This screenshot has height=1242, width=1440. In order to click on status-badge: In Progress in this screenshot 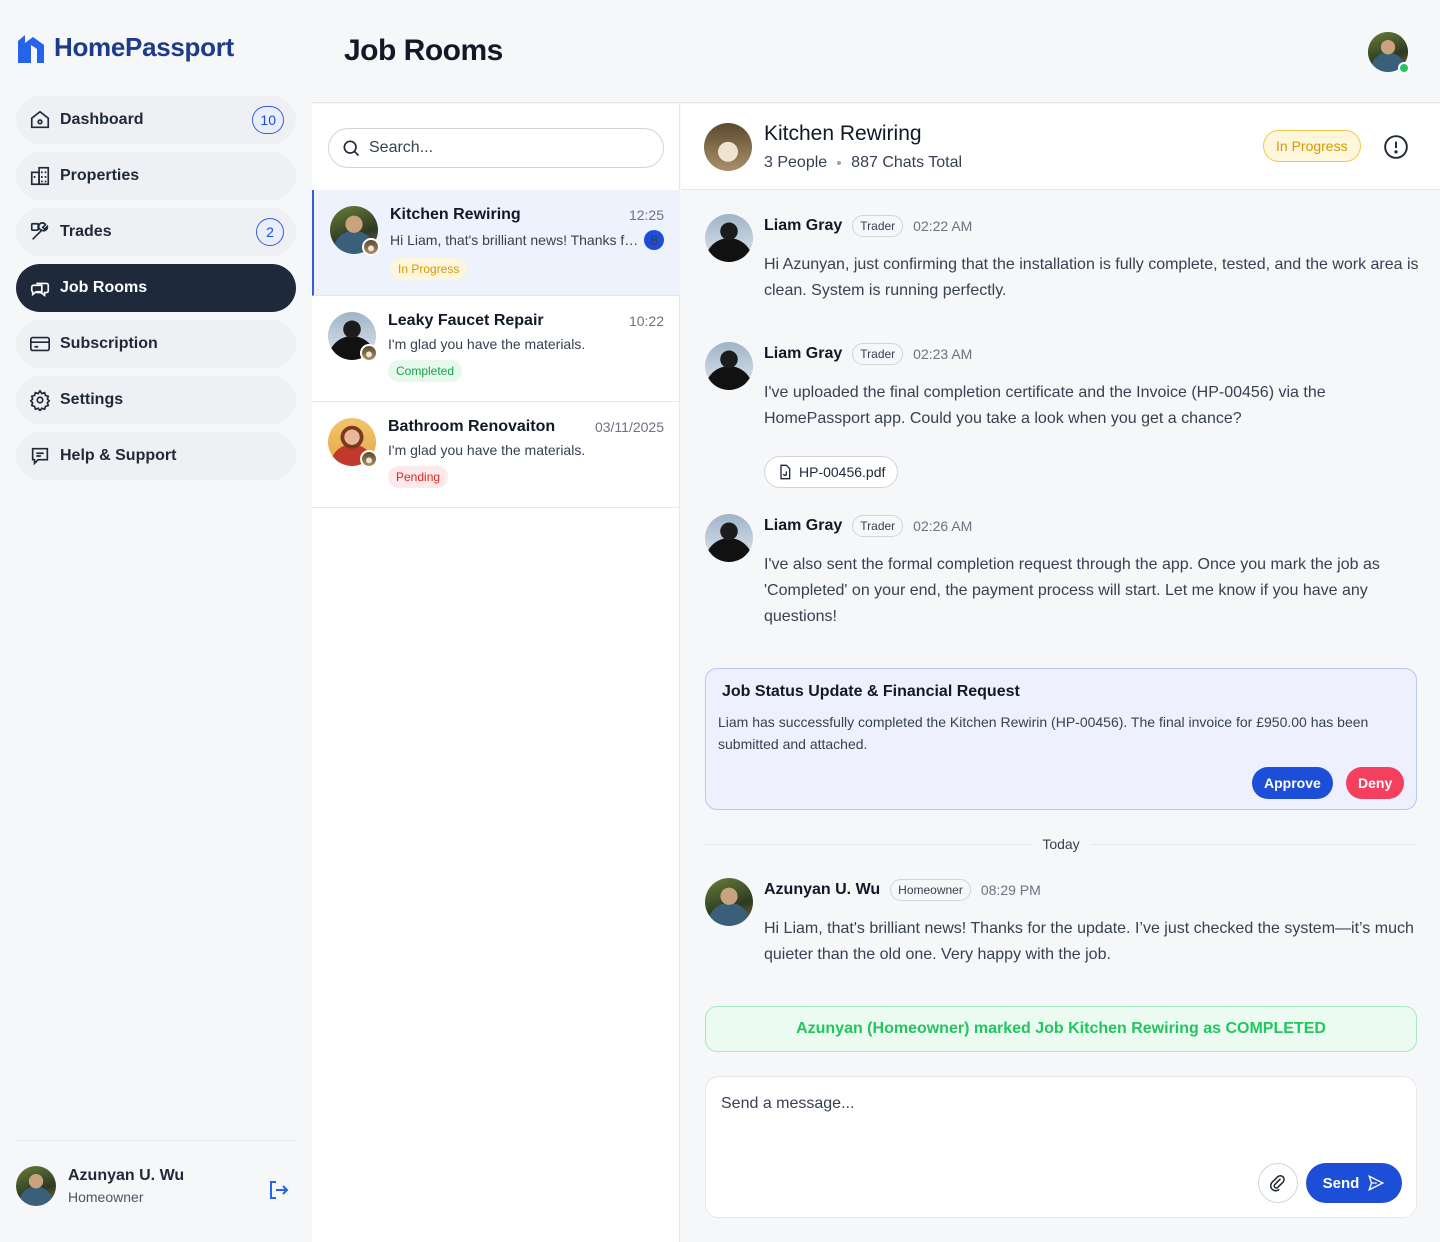, I will do `click(429, 269)`.